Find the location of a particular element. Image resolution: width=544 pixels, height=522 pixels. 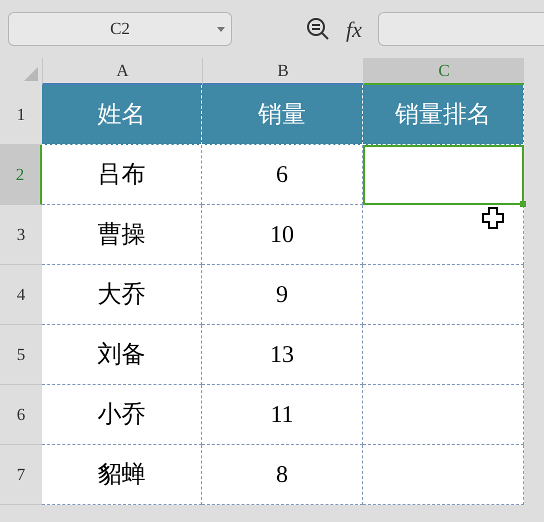

header-cell: 姓名 is located at coordinates (122, 115).